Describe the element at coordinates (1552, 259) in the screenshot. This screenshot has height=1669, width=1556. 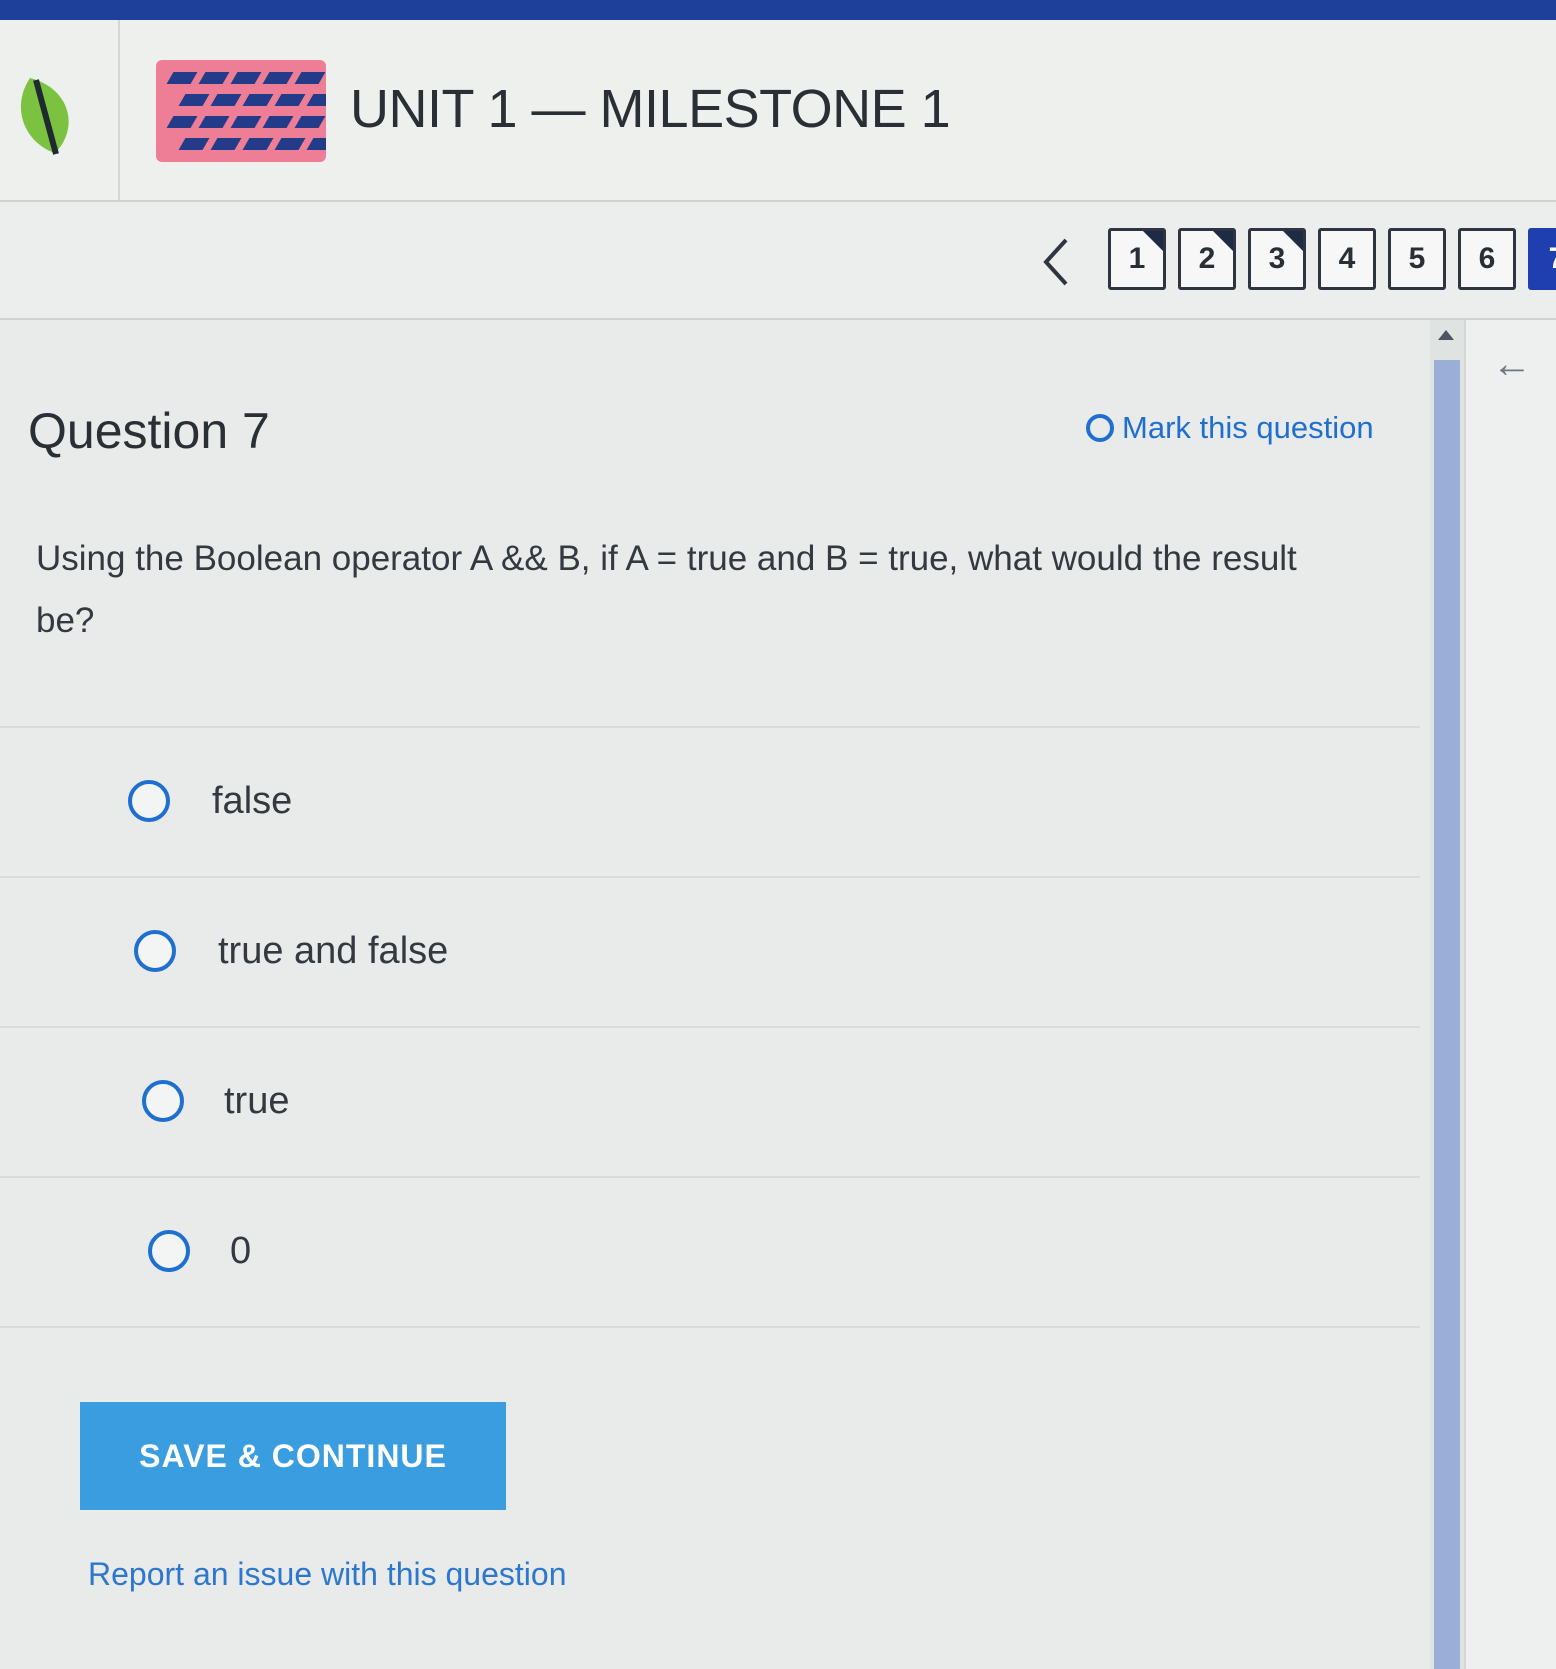
I see `question-number-label: 7` at that location.